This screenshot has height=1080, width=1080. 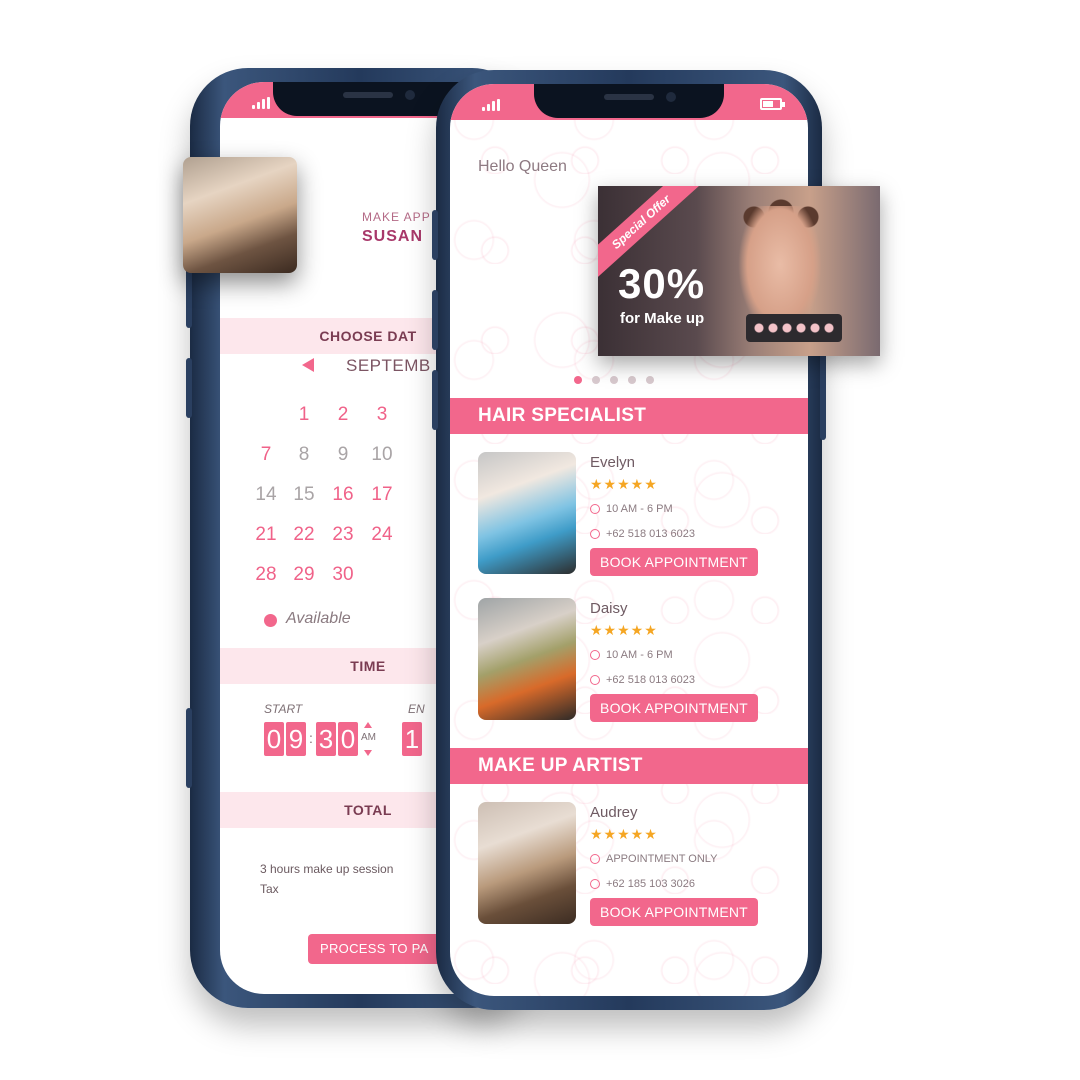 I want to click on month-label: SEPTEMB, so click(x=388, y=365).